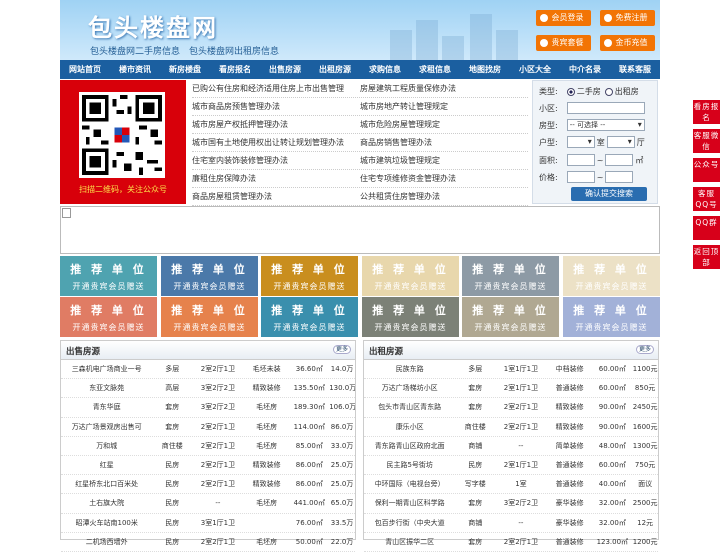 The width and height of the screenshot is (720, 552). I want to click on room-select, so click(580, 142).